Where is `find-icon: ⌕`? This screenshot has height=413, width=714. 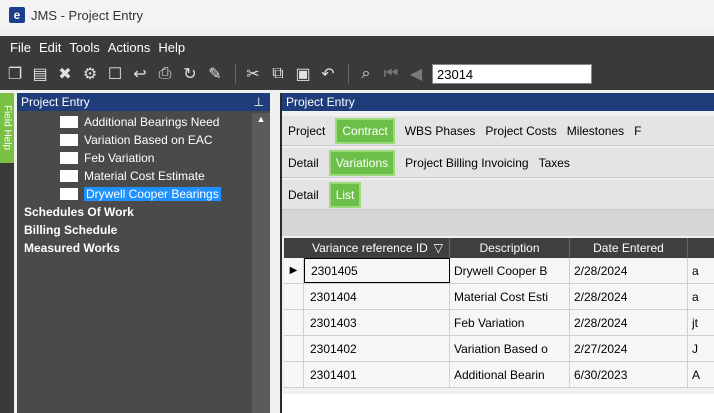
find-icon: ⌕ is located at coordinates (366, 74).